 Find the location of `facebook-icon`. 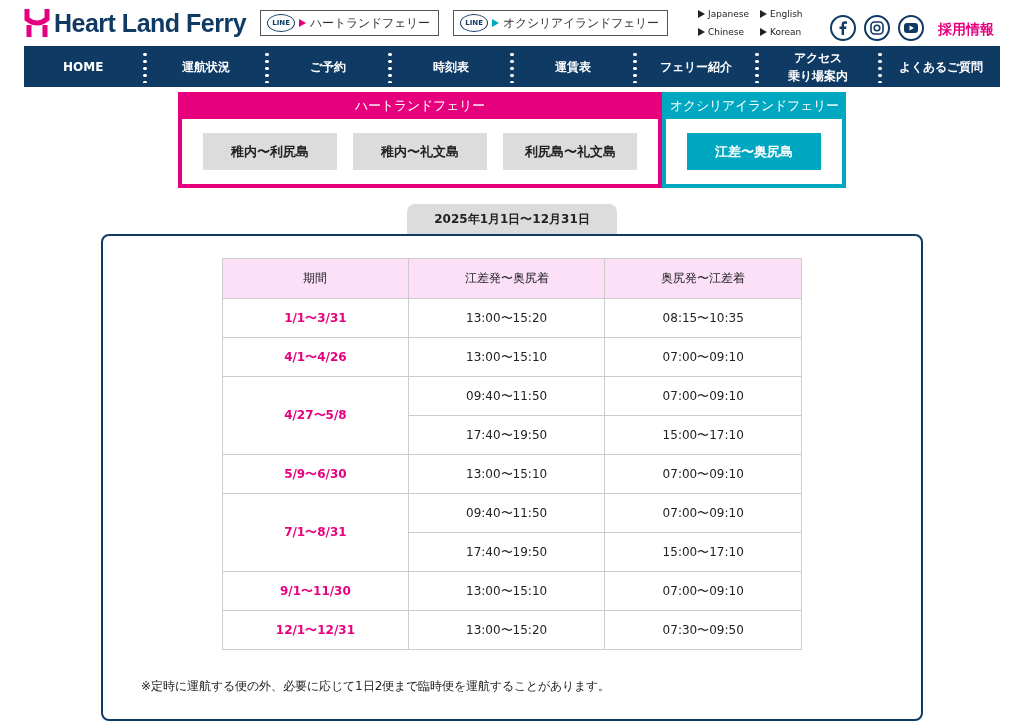

facebook-icon is located at coordinates (843, 28).